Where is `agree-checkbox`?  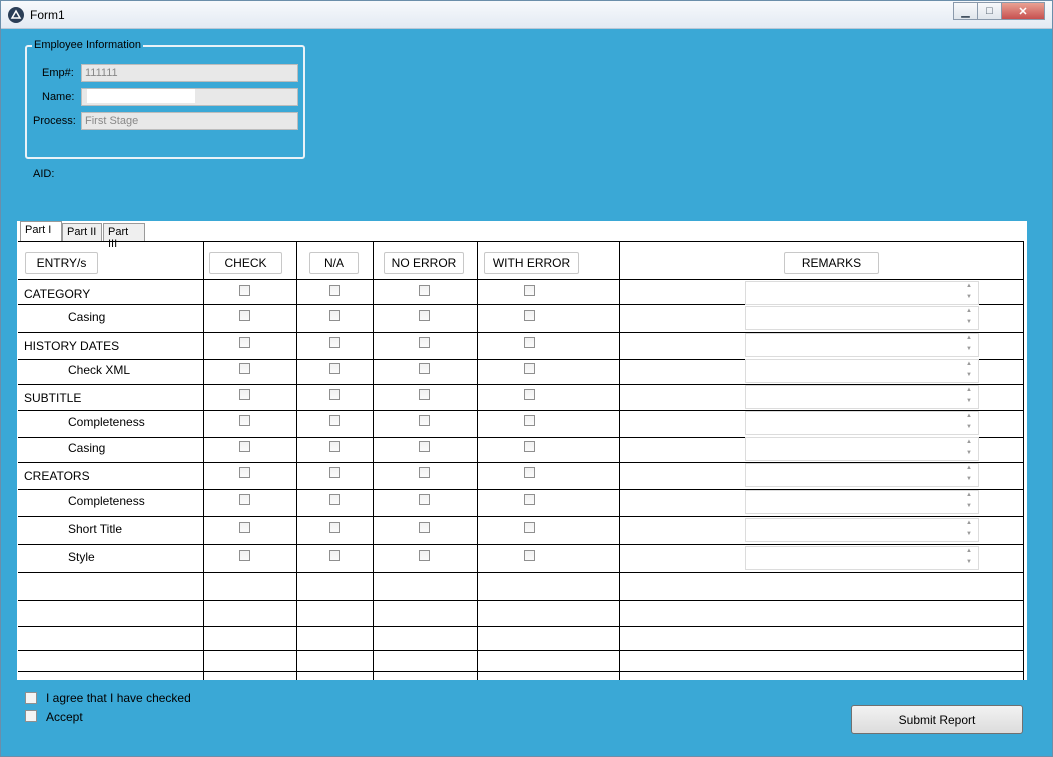 agree-checkbox is located at coordinates (31, 698).